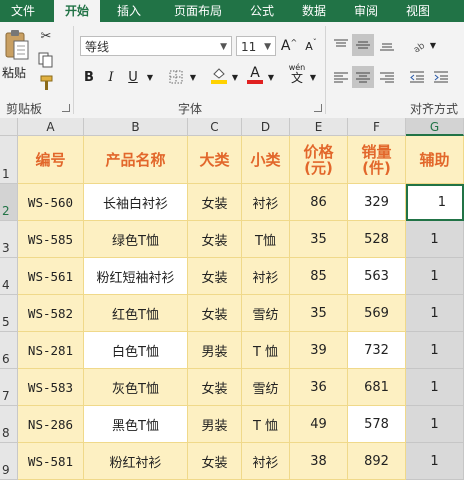  Describe the element at coordinates (51, 276) in the screenshot. I see `cell-id: WS-561` at that location.